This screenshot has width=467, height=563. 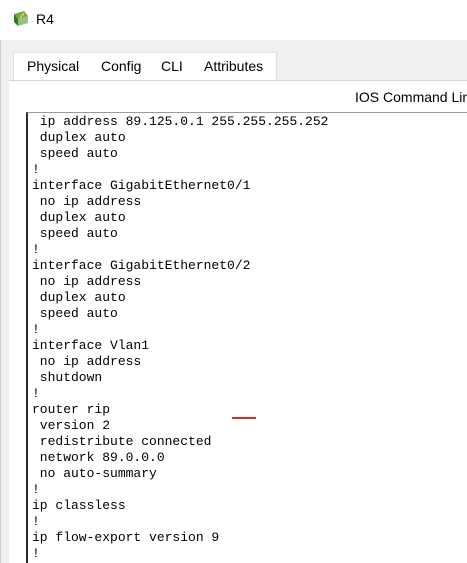 What do you see at coordinates (172, 66) in the screenshot?
I see `tab-cli: CLI` at bounding box center [172, 66].